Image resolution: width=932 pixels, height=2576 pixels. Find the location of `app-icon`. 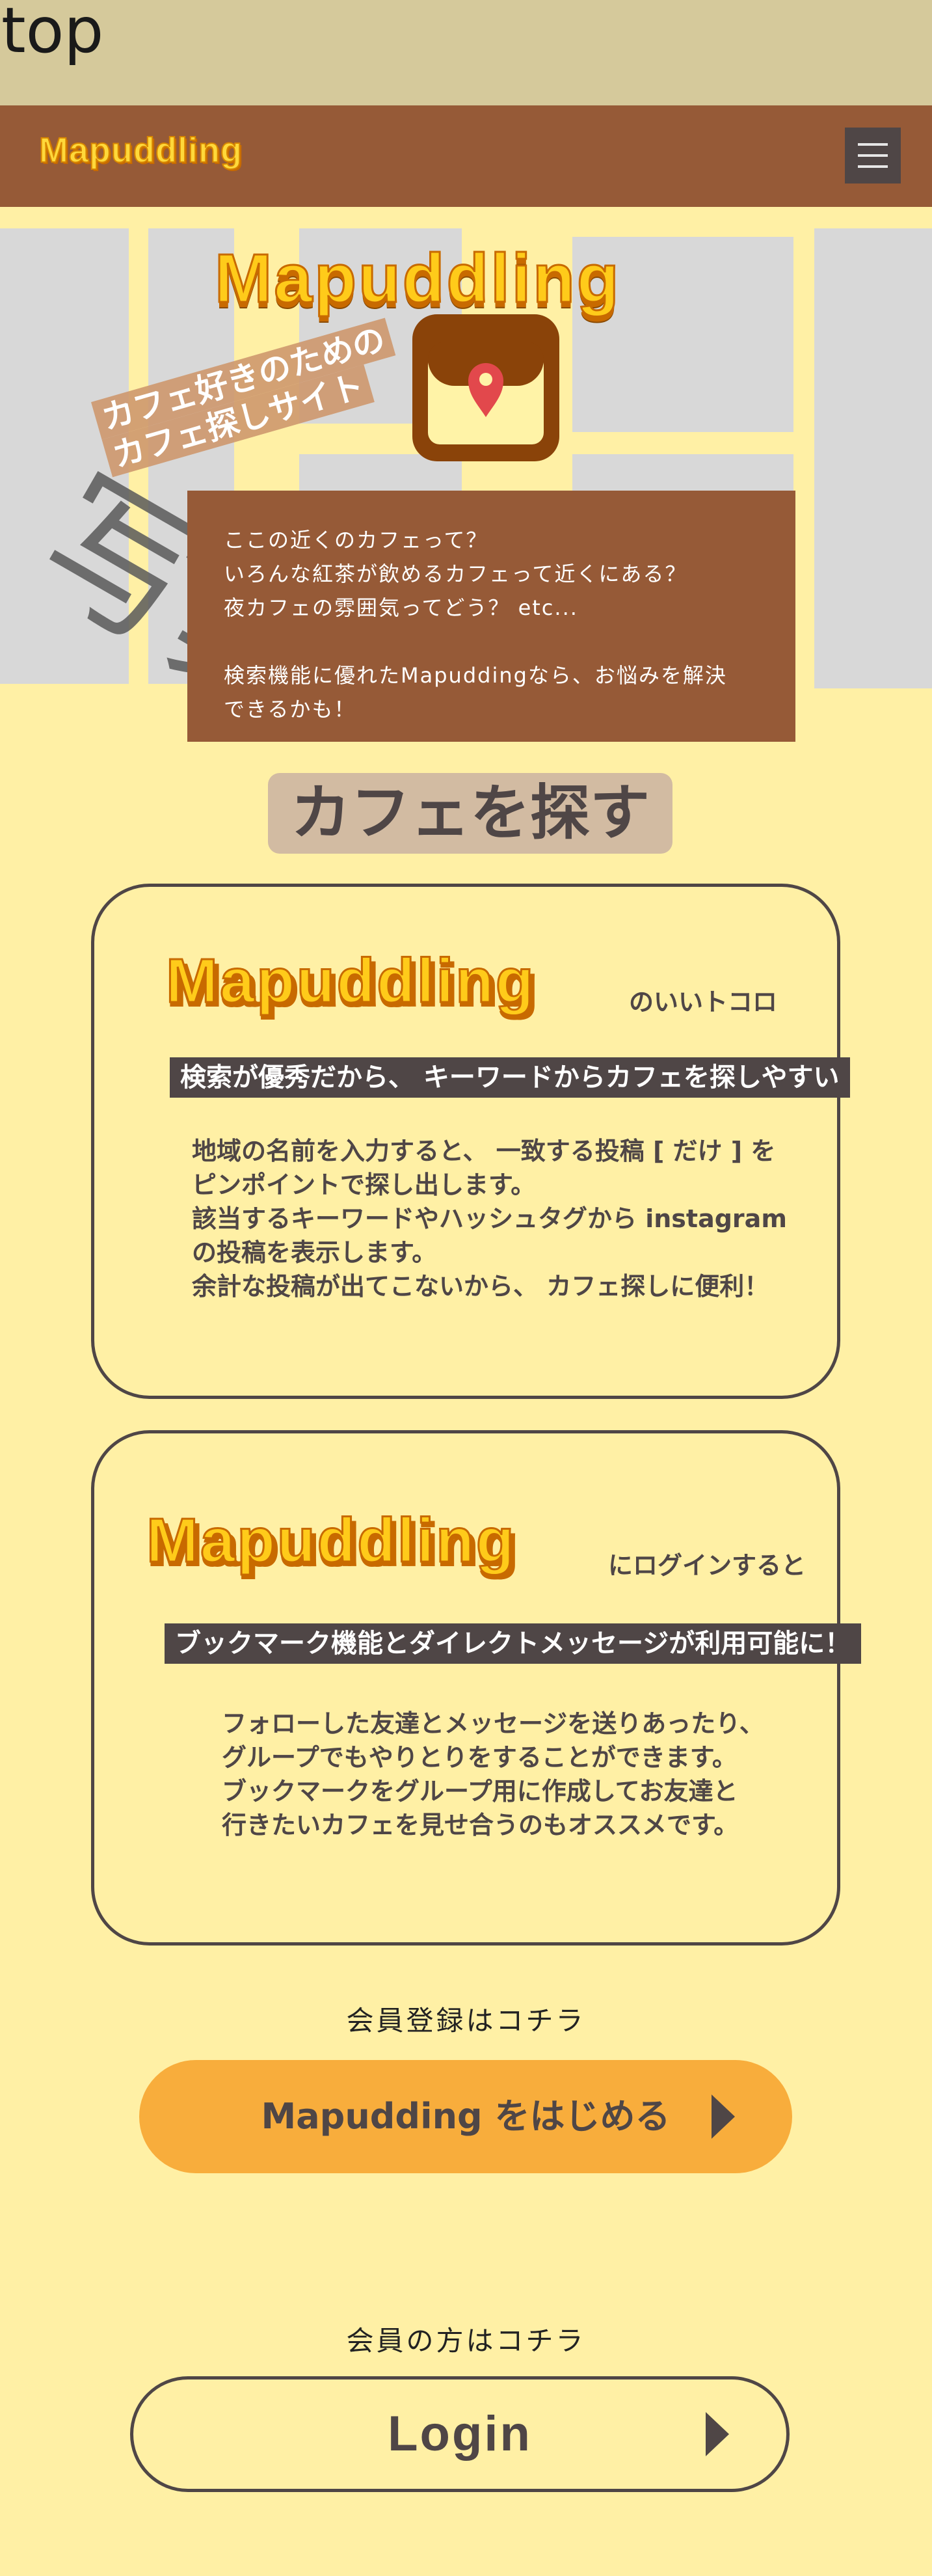

app-icon is located at coordinates (486, 387).